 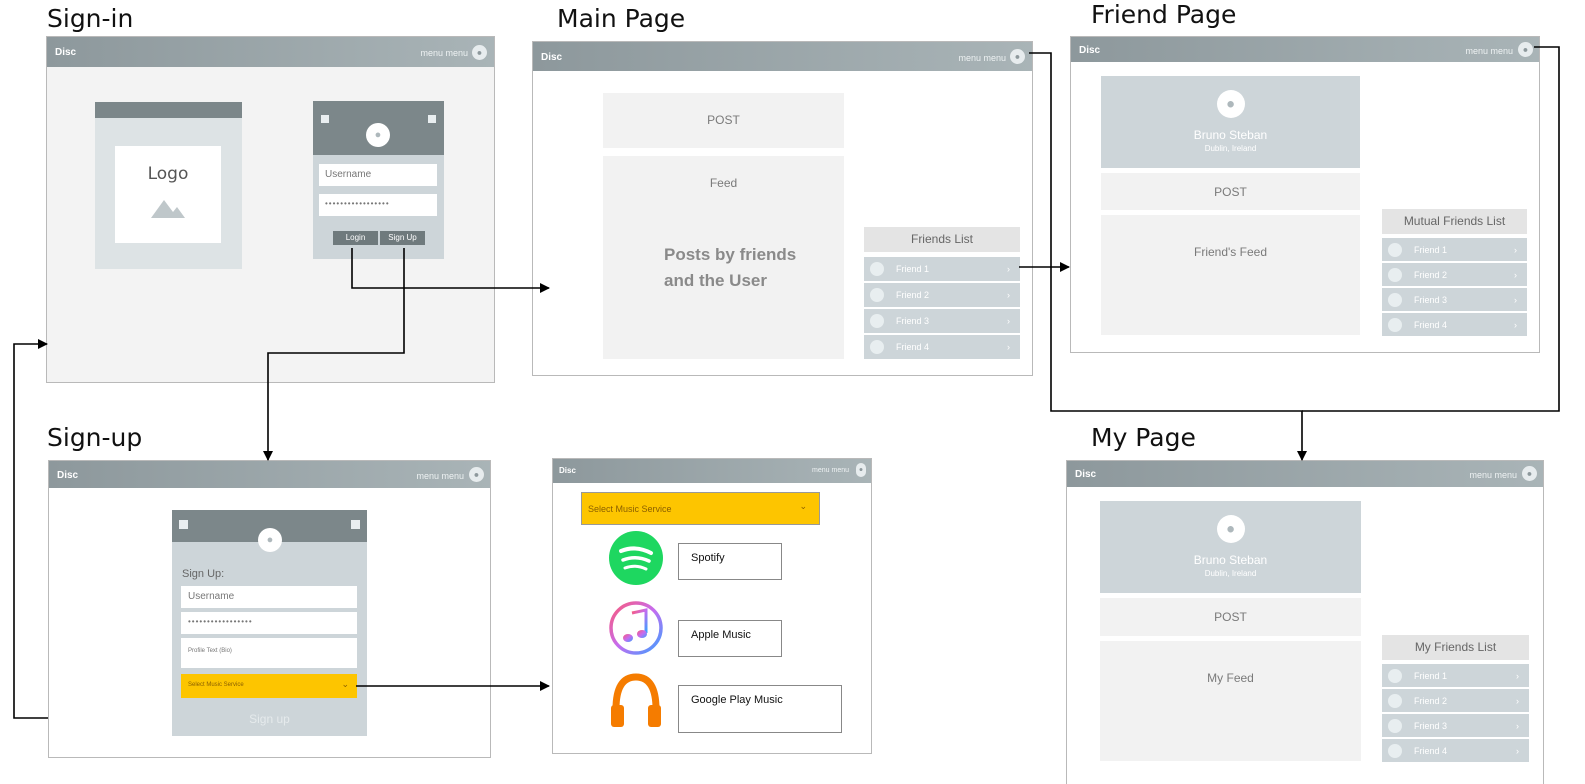 I want to click on arrow-main-avatar-to-mypage, so click(x=1168, y=256).